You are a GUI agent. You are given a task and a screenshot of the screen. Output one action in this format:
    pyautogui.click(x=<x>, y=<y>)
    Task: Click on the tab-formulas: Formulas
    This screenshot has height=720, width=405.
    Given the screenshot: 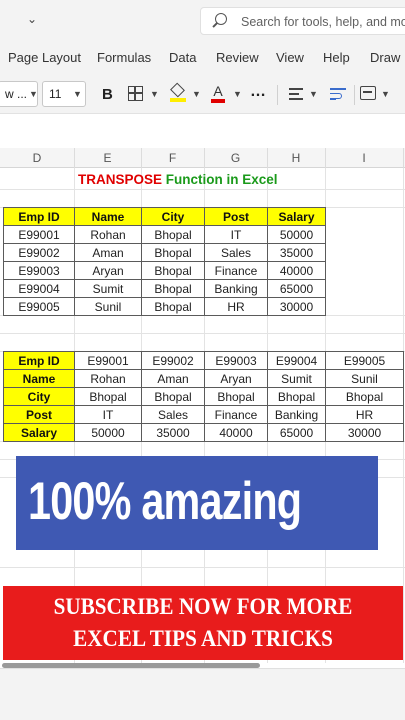 What is the action you would take?
    pyautogui.click(x=124, y=57)
    